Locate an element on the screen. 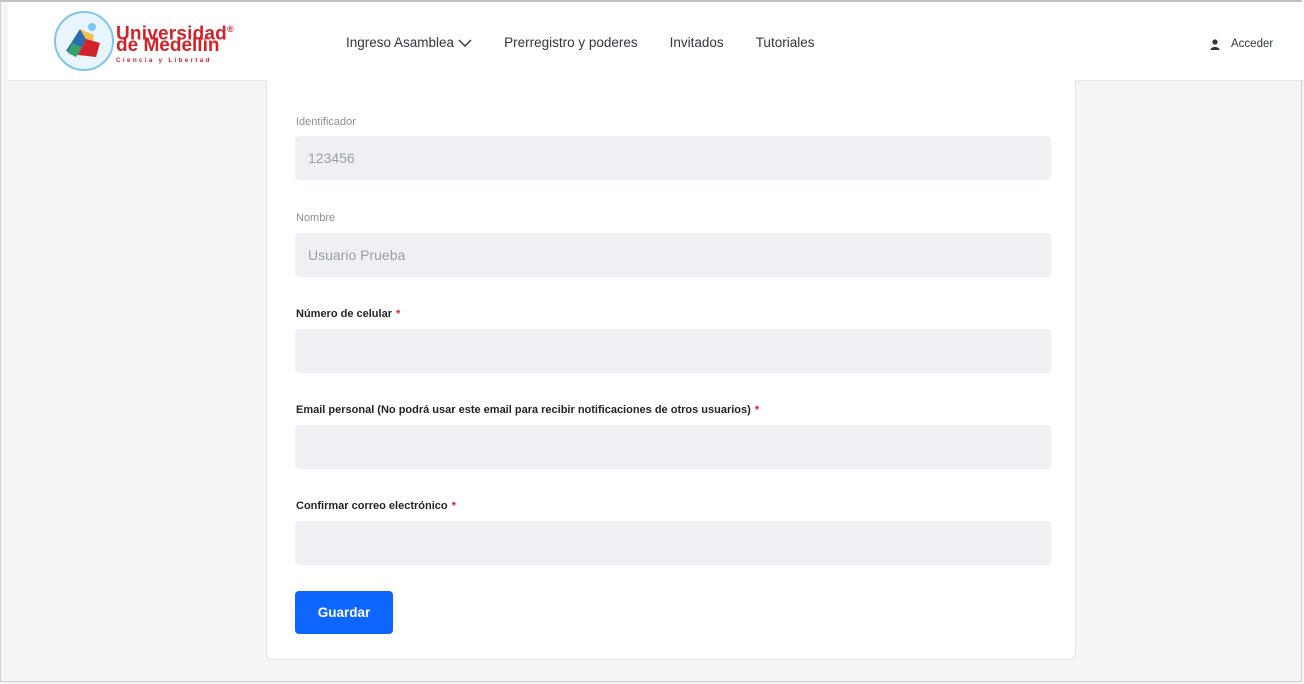 The width and height of the screenshot is (1304, 684). nav-item-label: Ingreso Asamblea is located at coordinates (400, 42).